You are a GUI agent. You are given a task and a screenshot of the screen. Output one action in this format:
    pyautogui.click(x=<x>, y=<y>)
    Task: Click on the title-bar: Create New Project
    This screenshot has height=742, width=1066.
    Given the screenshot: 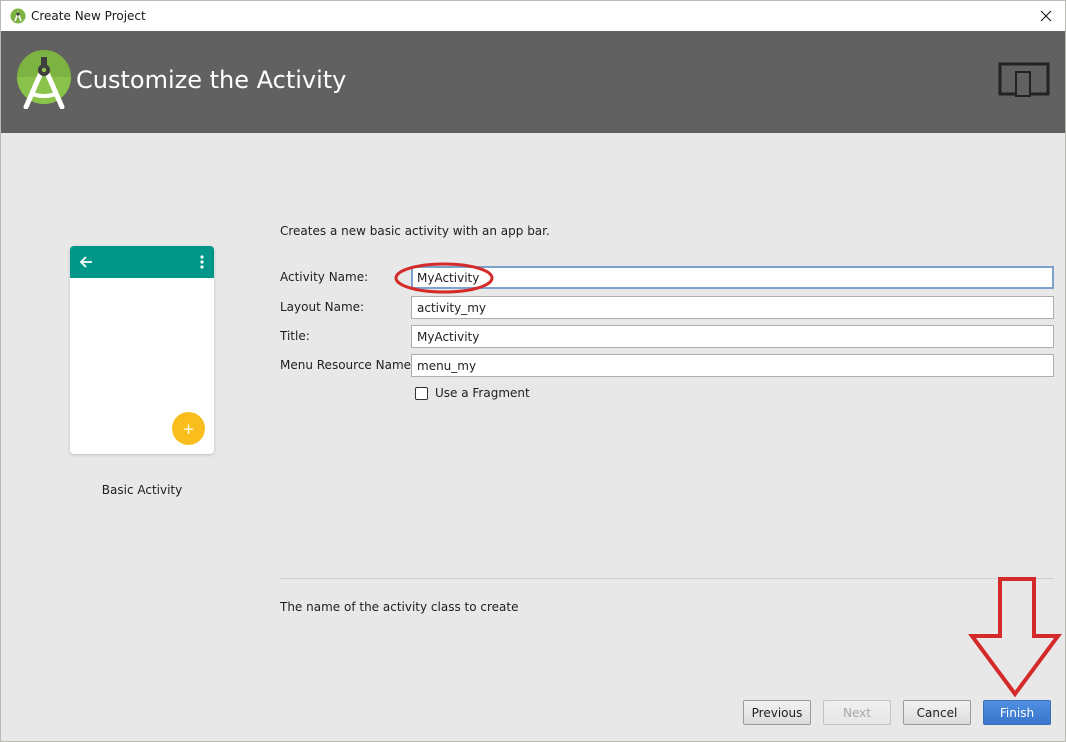 What is the action you would take?
    pyautogui.click(x=533, y=16)
    